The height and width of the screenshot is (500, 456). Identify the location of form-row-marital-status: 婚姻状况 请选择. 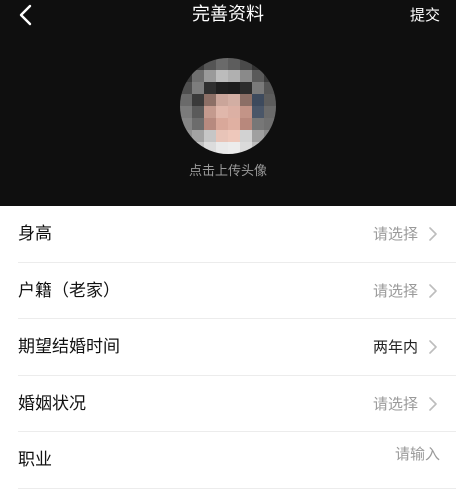
(237, 404).